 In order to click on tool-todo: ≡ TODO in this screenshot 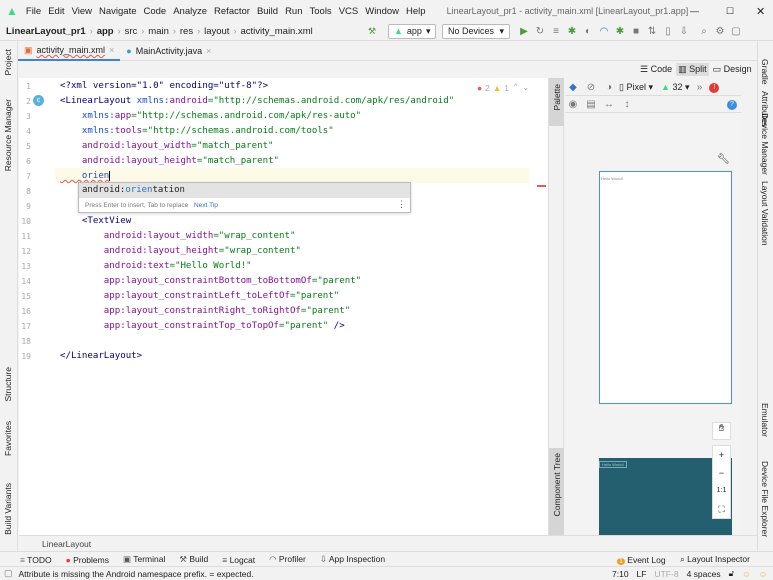, I will do `click(36, 560)`.